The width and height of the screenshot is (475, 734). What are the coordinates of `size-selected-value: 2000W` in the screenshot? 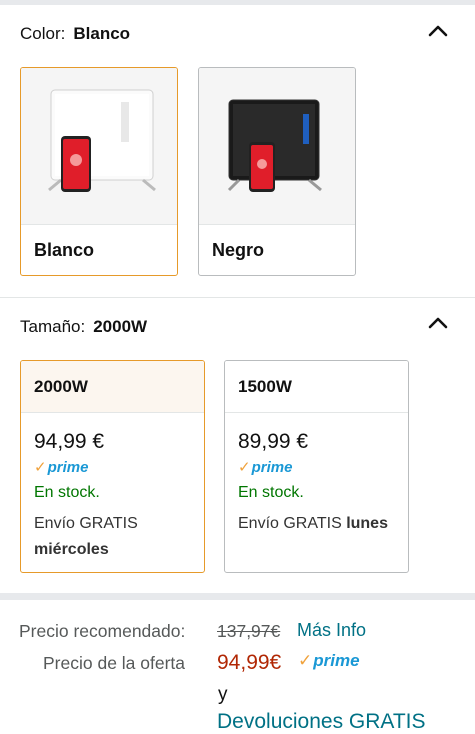 It's located at (120, 326).